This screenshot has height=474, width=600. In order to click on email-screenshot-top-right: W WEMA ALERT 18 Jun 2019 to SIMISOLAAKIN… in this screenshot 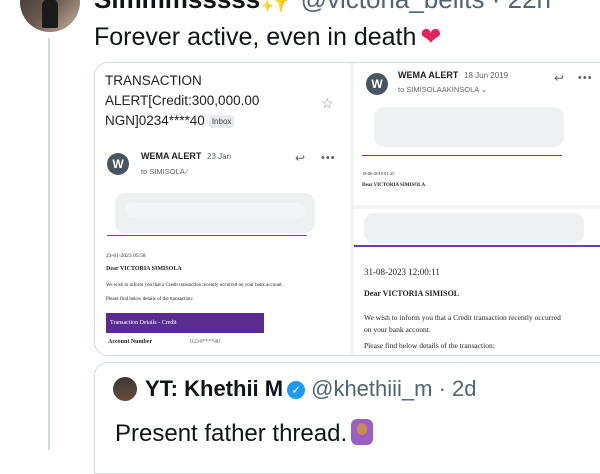, I will do `click(477, 134)`.